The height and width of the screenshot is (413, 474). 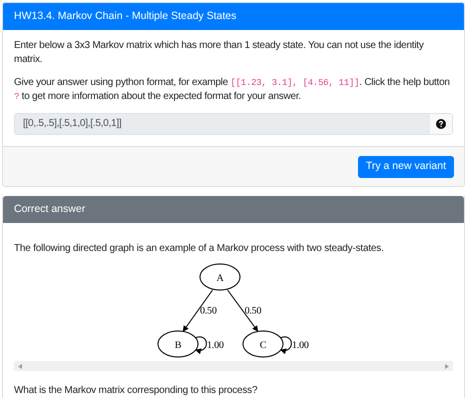 I want to click on instruction-text: Give your answer using python format, for example [[1.23, 3.1], [4.56, 11]]. Click the help button ? to get more information about the expected format for your answer., so click(x=232, y=90).